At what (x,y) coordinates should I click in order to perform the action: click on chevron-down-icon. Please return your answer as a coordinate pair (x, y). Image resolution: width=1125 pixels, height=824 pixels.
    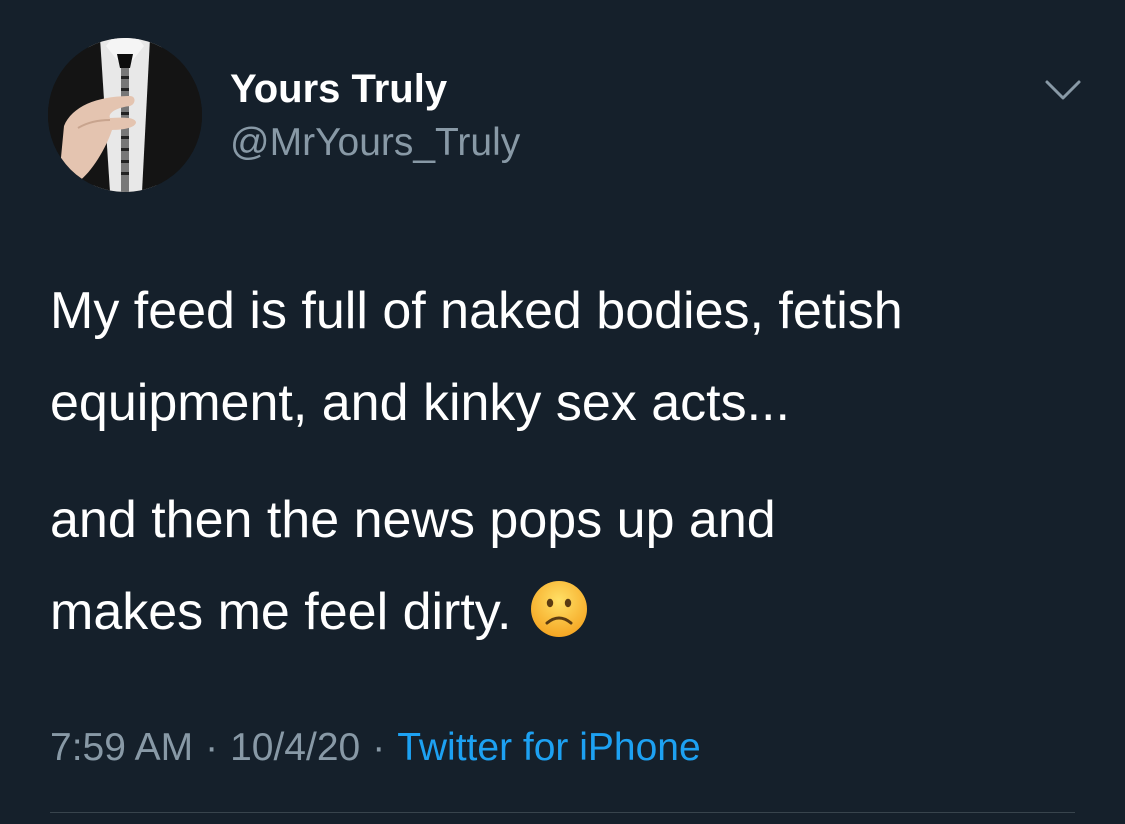
    Looking at the image, I should click on (1063, 90).